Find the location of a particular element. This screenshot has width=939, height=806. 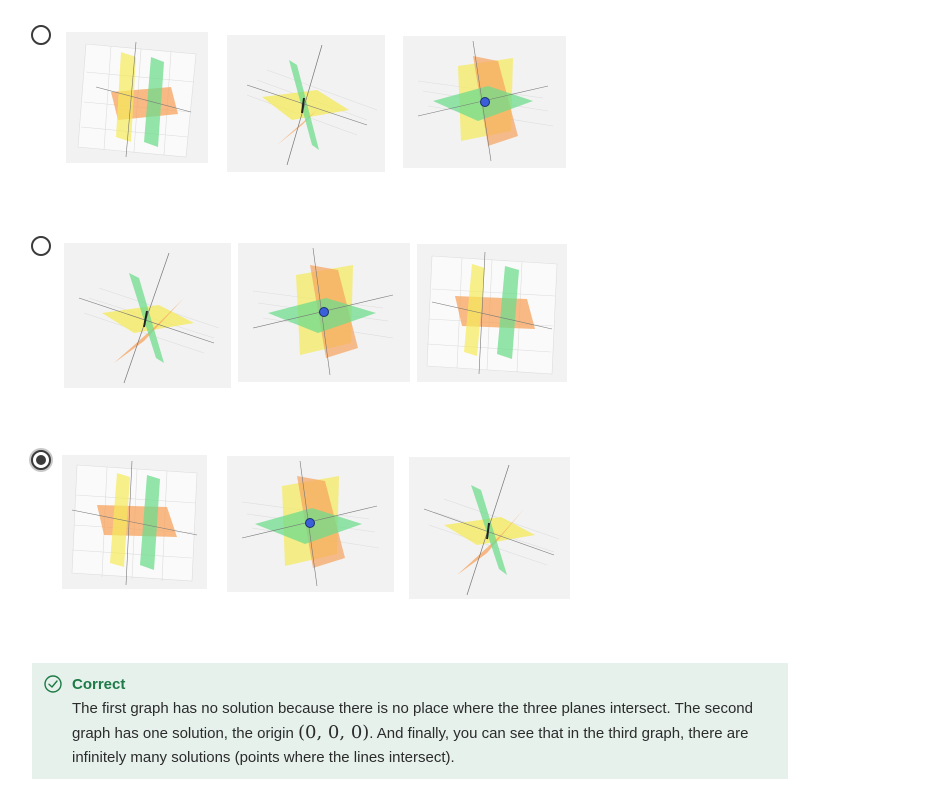

feedback-math: (0, 0, 0) is located at coordinates (334, 732).